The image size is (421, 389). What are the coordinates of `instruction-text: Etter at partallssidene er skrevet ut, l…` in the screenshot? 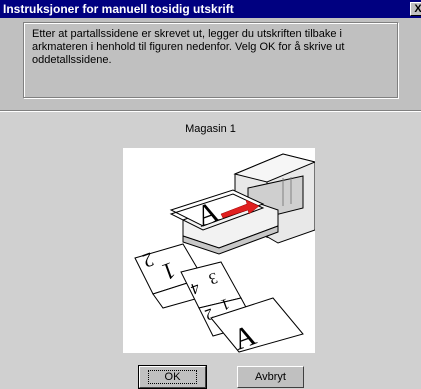 It's located at (188, 47).